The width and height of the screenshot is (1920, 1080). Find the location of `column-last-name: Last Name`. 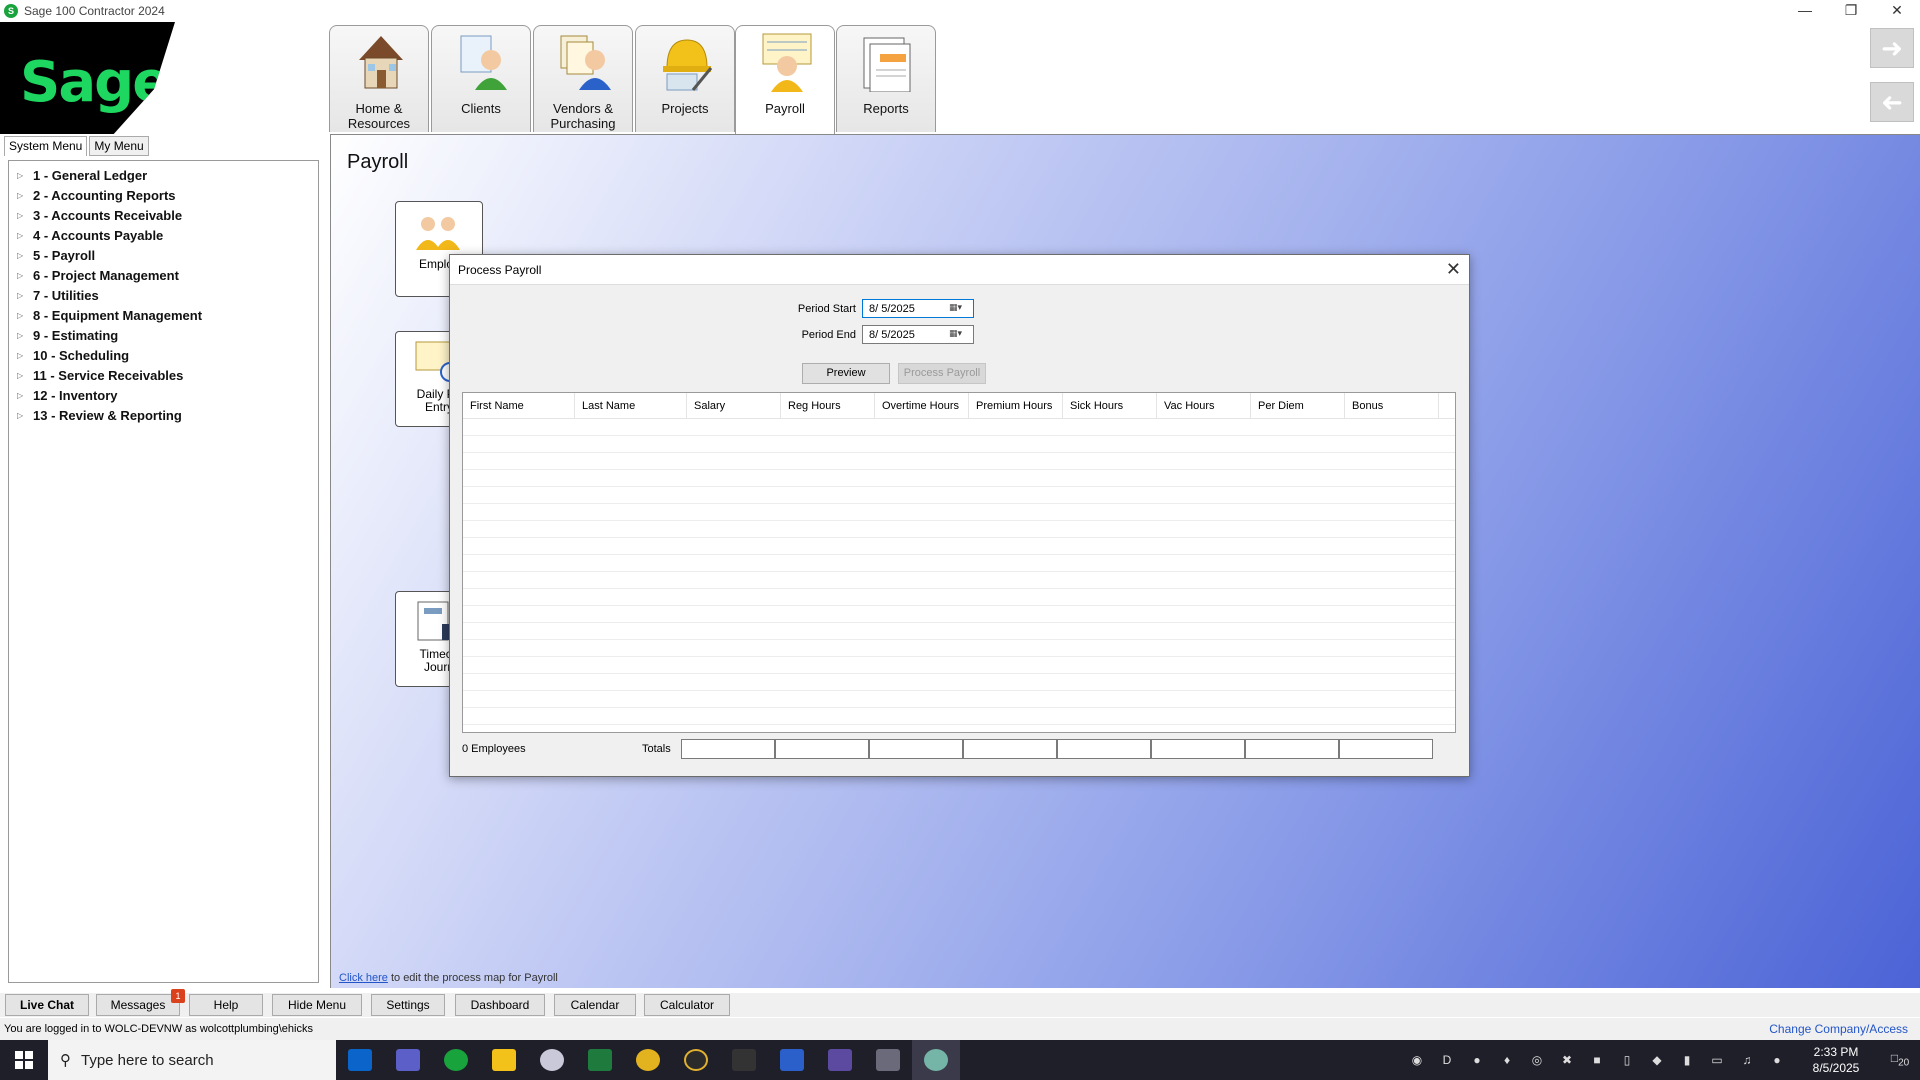

column-last-name: Last Name is located at coordinates (631, 405).